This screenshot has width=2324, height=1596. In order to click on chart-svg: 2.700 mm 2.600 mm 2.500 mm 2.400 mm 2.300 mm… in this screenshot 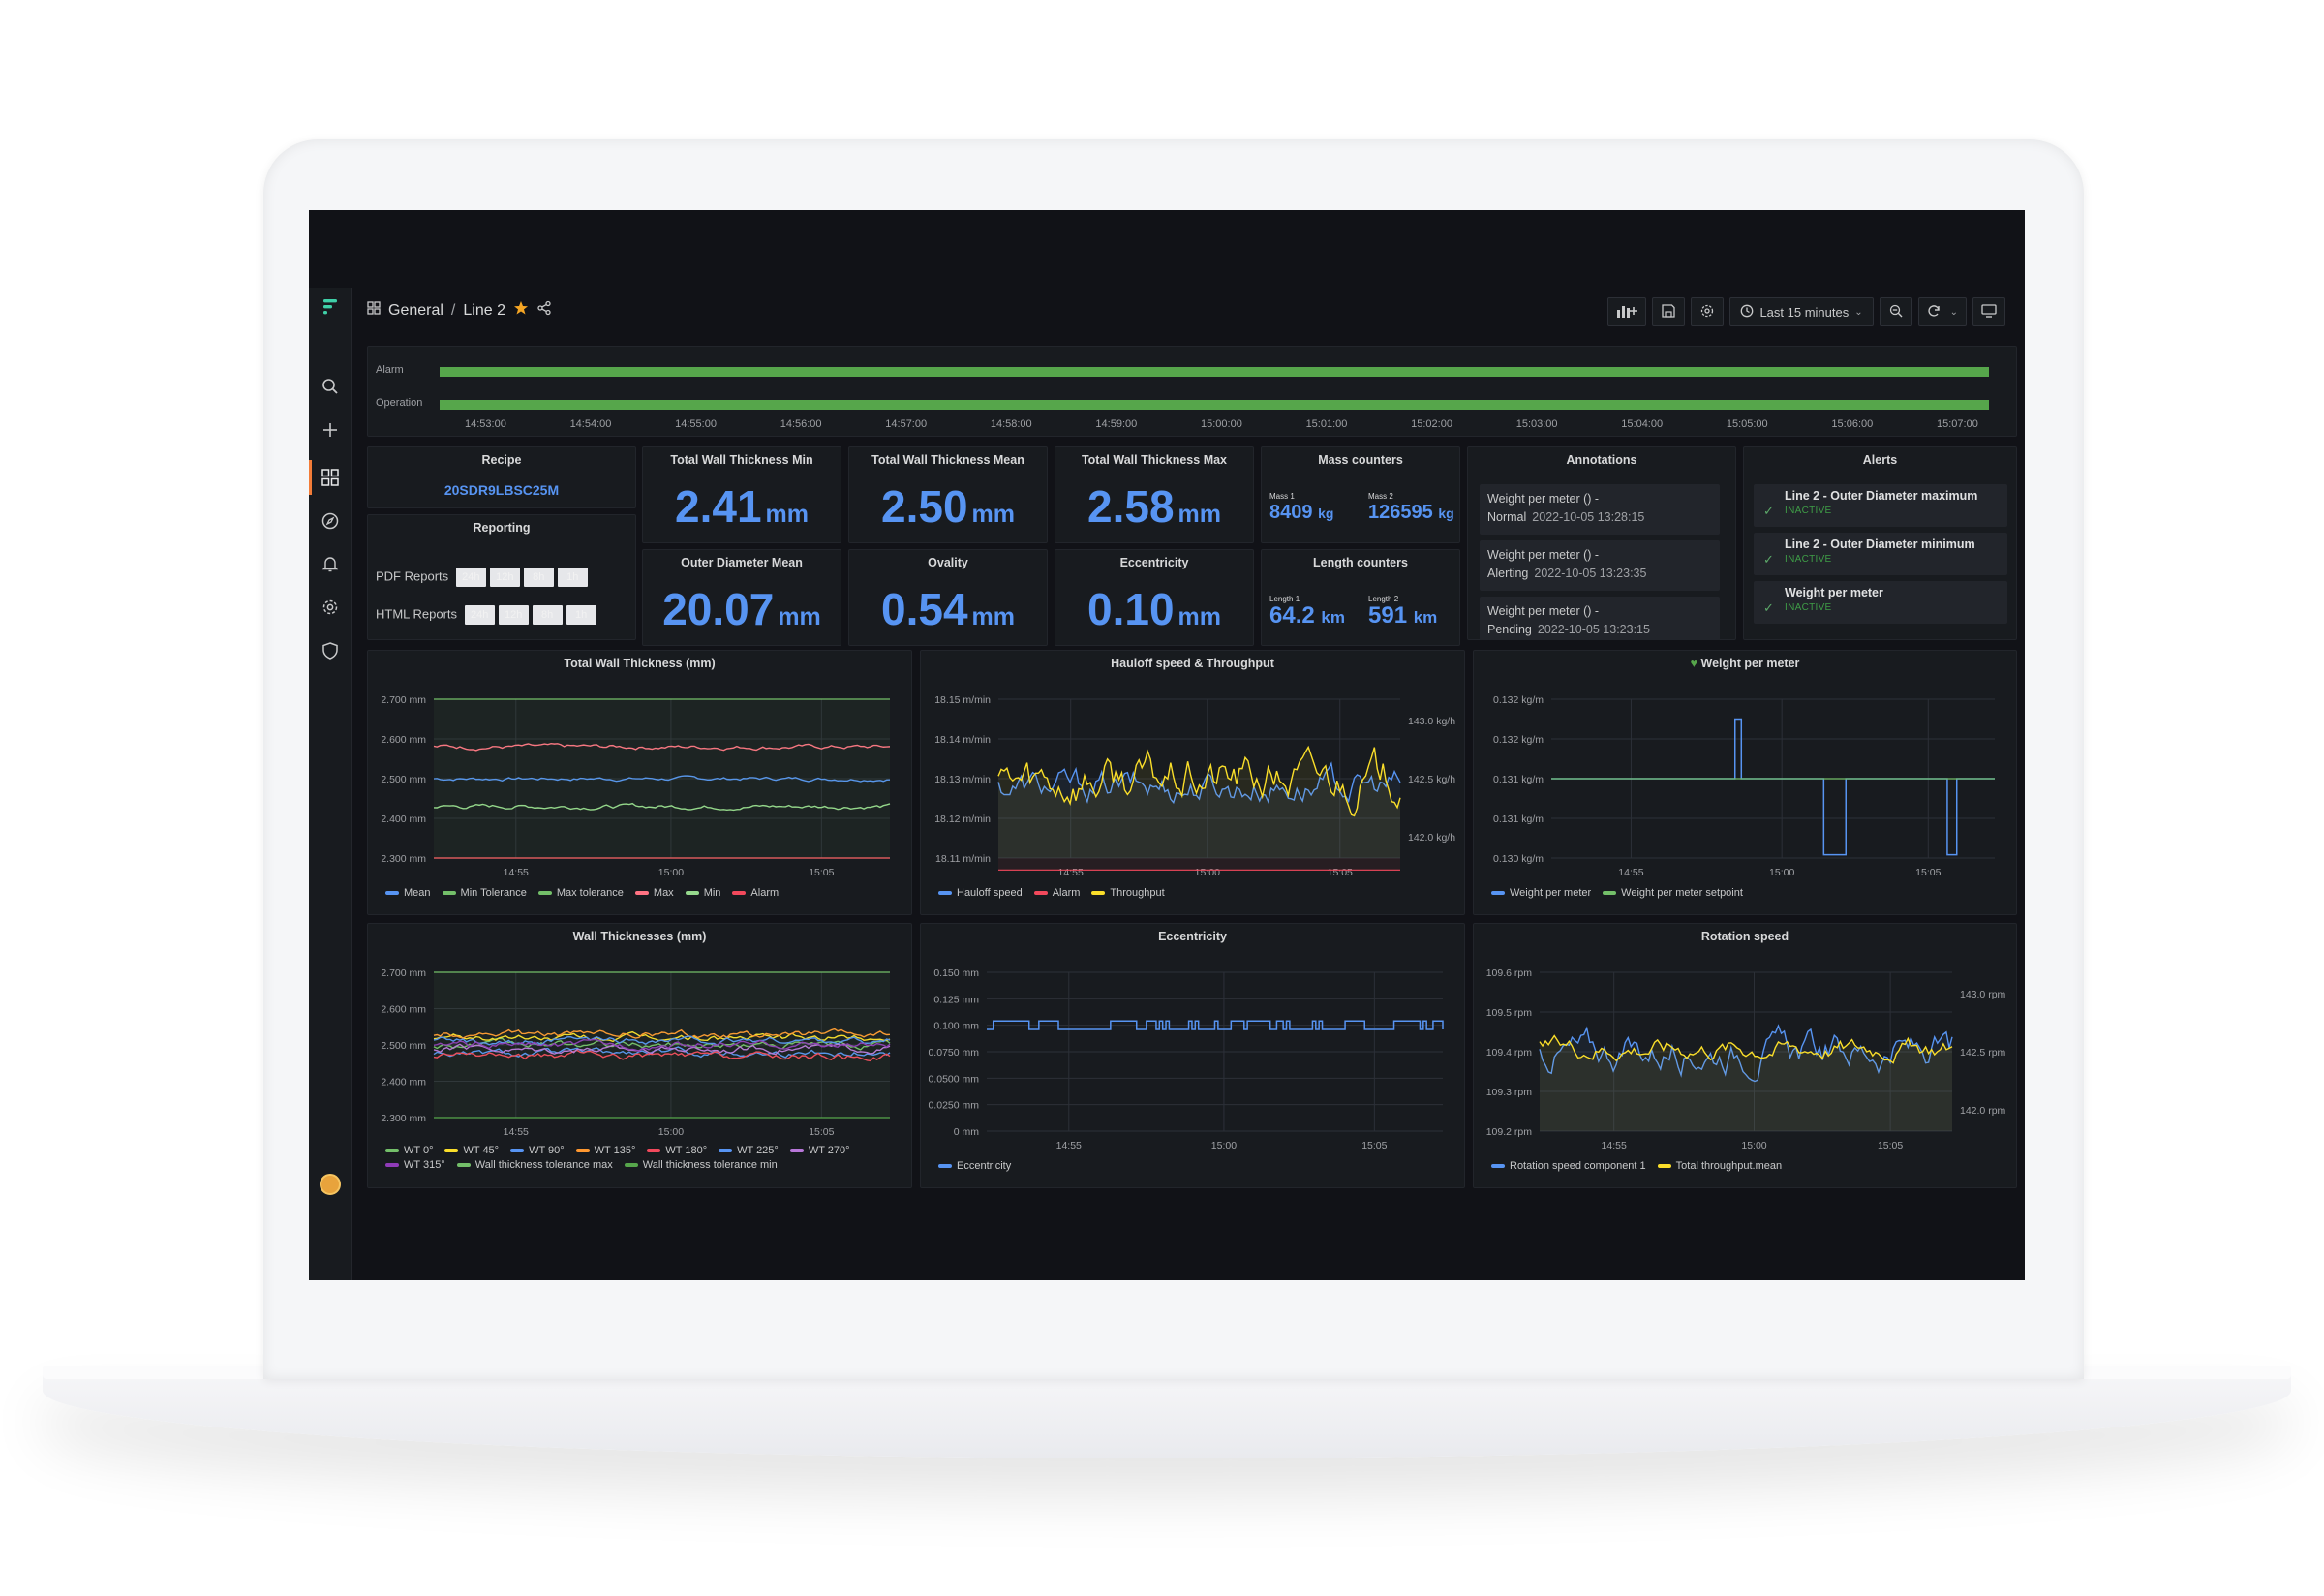, I will do `click(640, 782)`.